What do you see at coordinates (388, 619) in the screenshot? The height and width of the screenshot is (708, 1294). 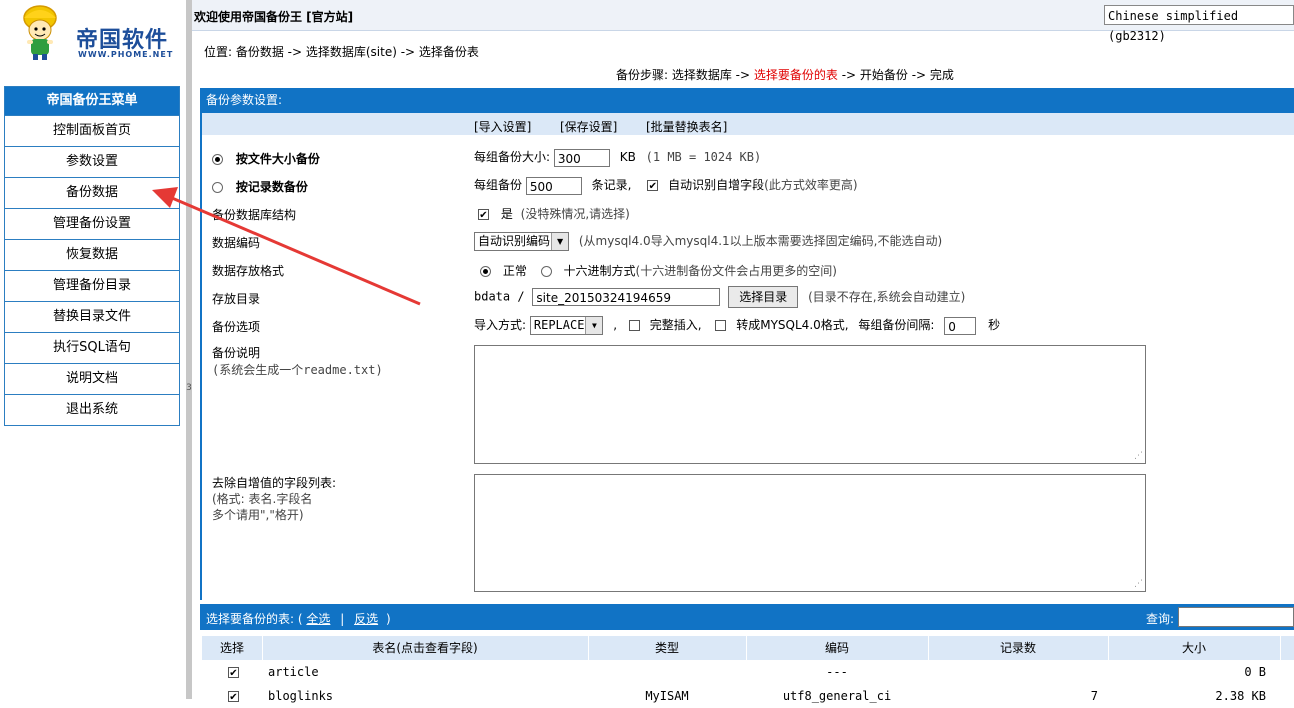 I see `tables-close: )` at bounding box center [388, 619].